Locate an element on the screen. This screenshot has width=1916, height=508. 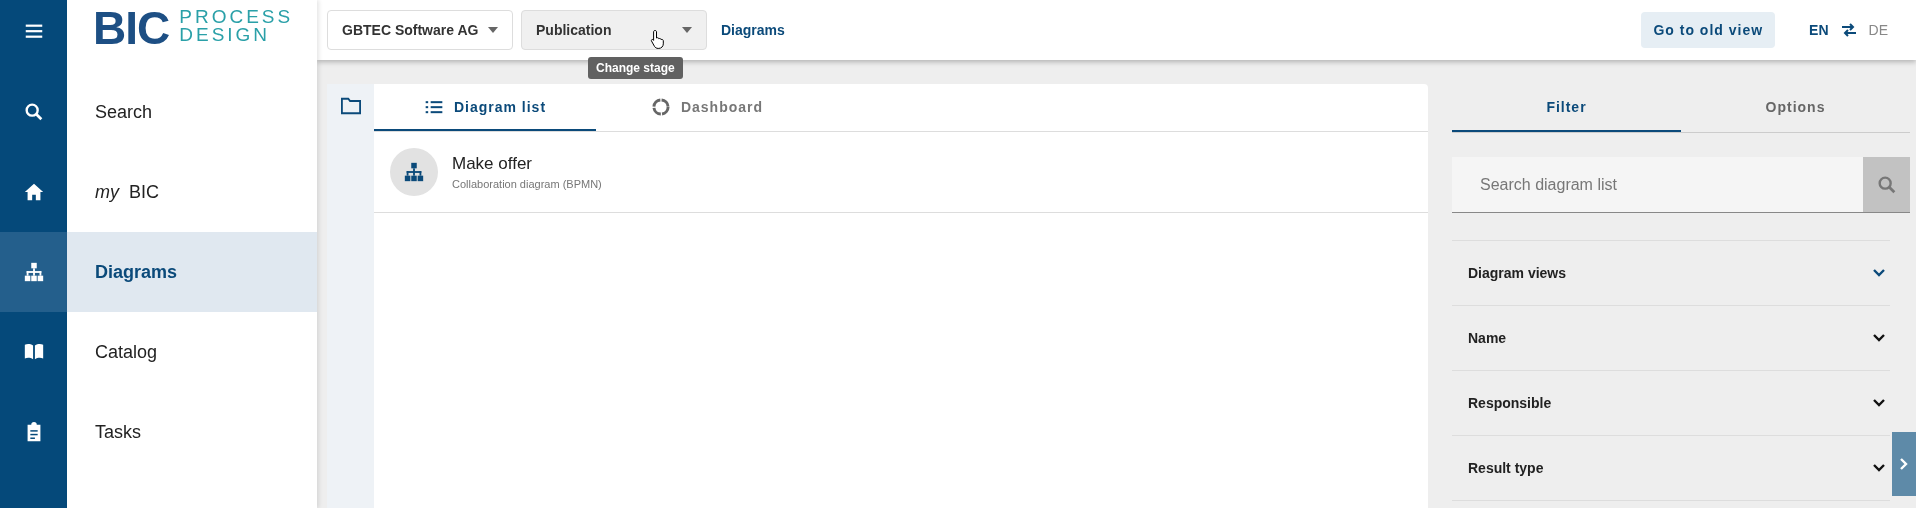
nav-item: Search is located at coordinates (192, 112).